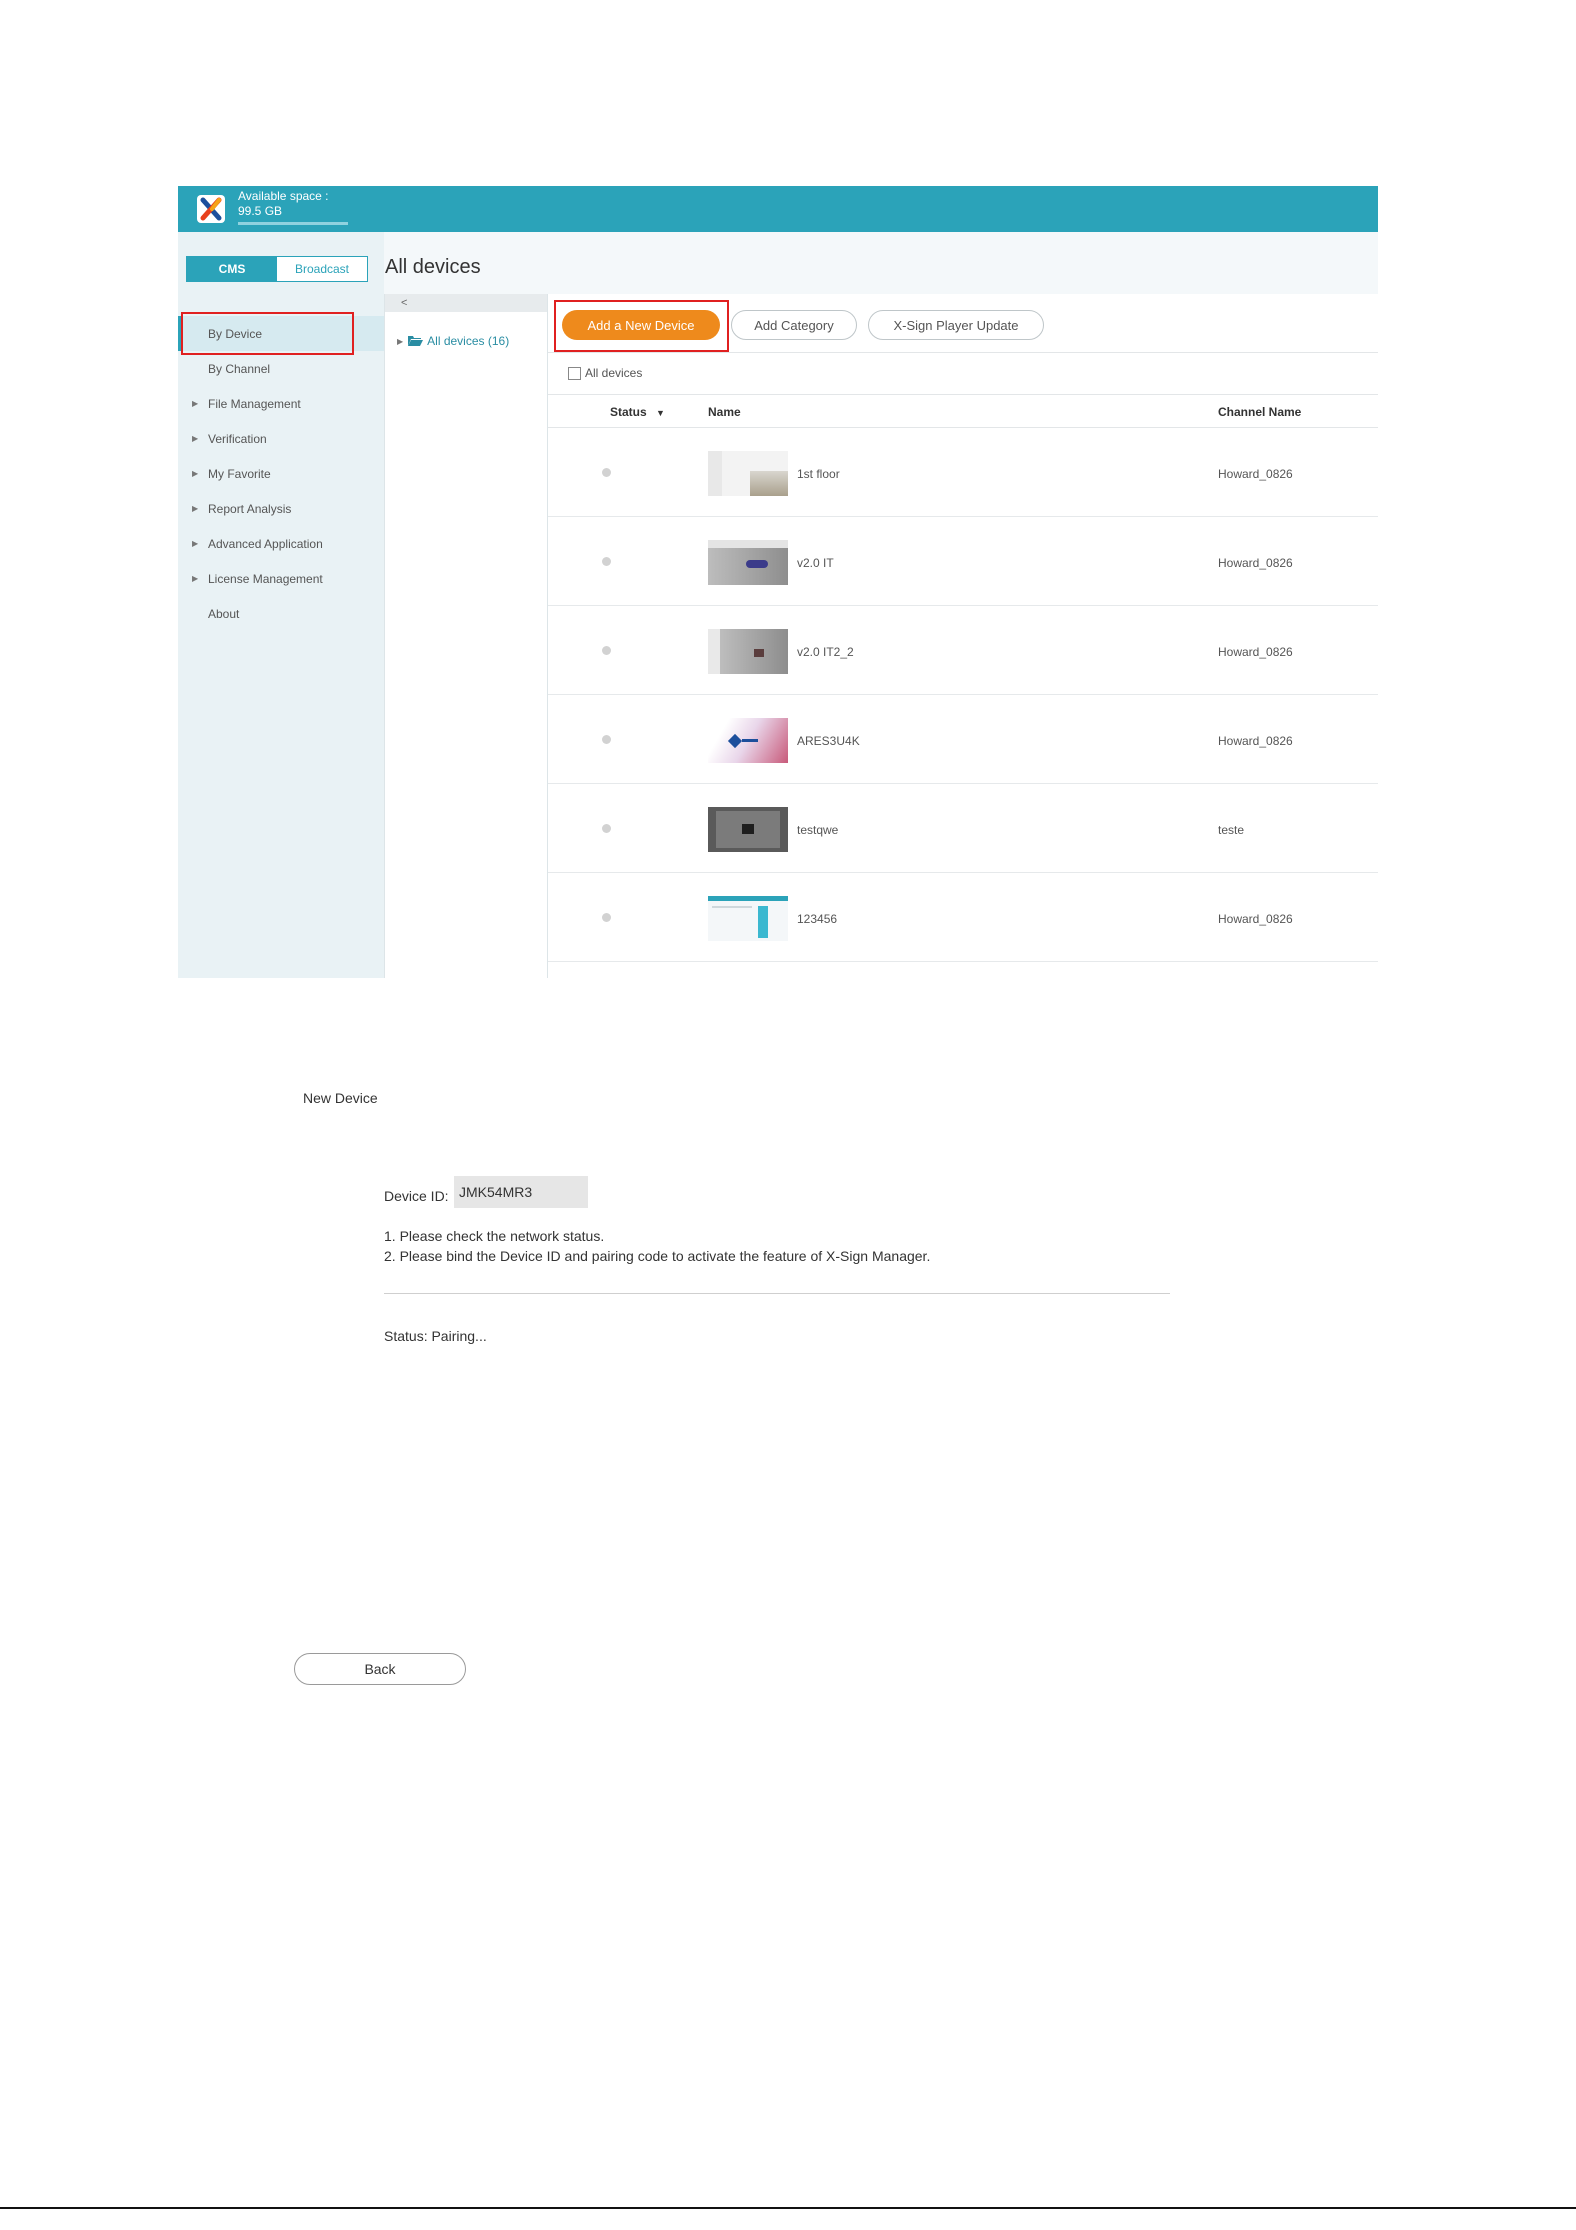  Describe the element at coordinates (340, 1098) in the screenshot. I see `dialog-title: New Device` at that location.